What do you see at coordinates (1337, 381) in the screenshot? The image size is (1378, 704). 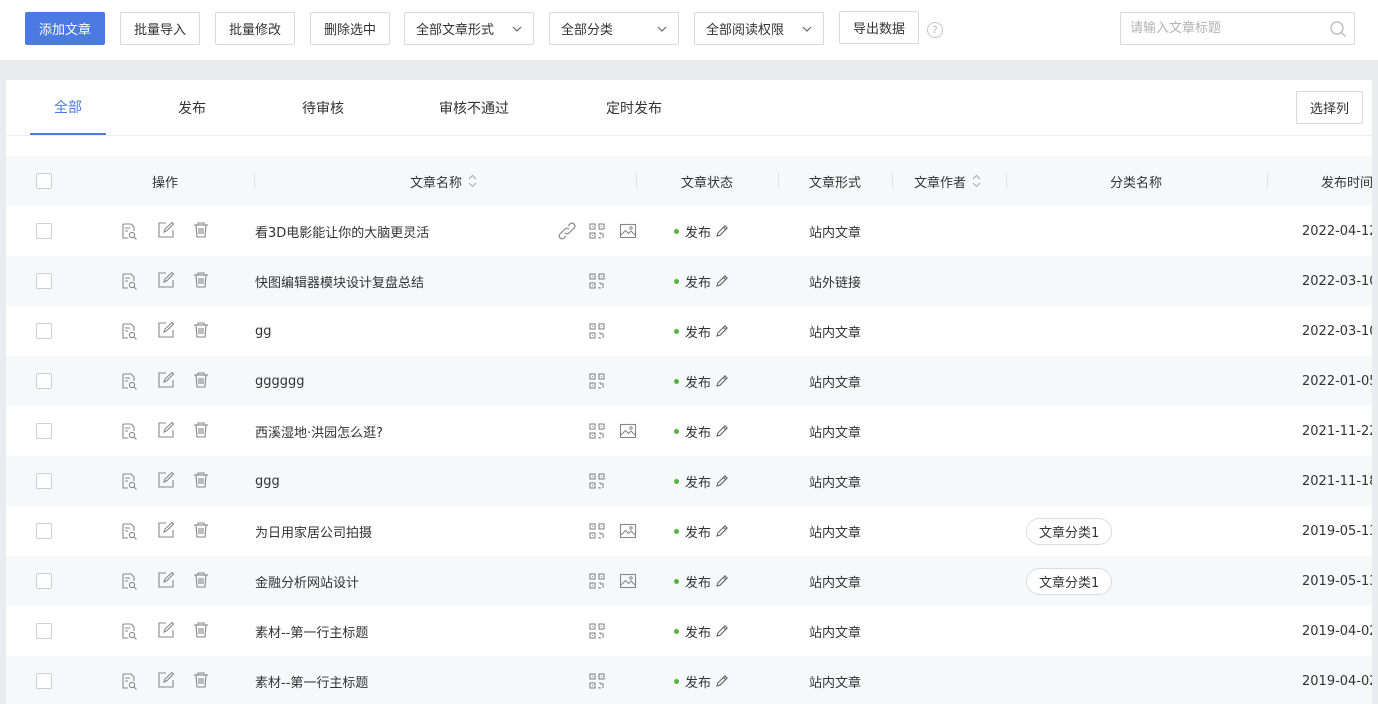 I see `publish-date: 2022-01-05` at bounding box center [1337, 381].